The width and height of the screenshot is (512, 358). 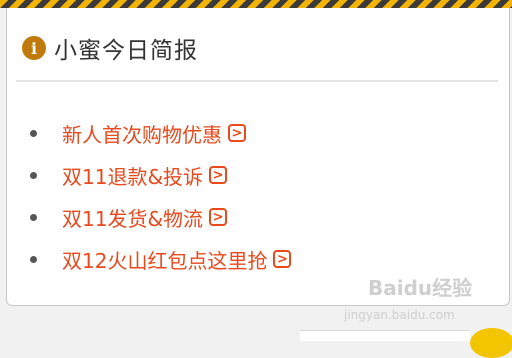 I want to click on list-item: 双11发货&物流 >, so click(x=160, y=217).